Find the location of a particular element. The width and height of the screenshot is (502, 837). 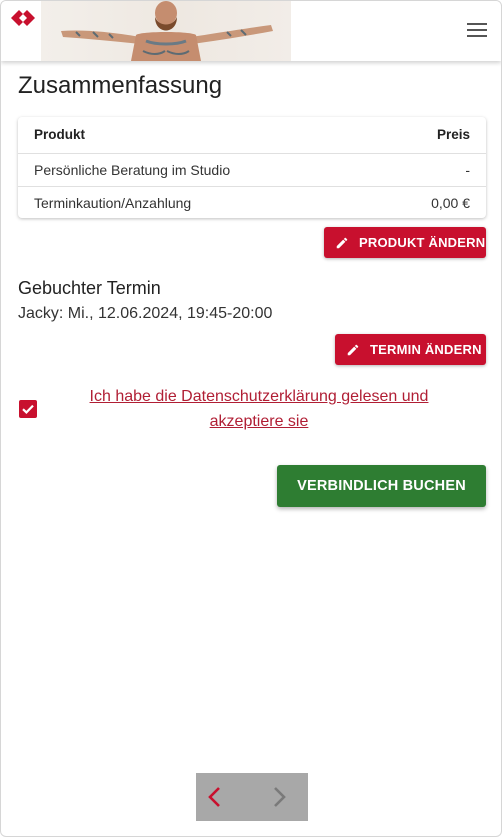

produkt-aendern-button: PRODUKT ÄNDERN is located at coordinates (405, 242).